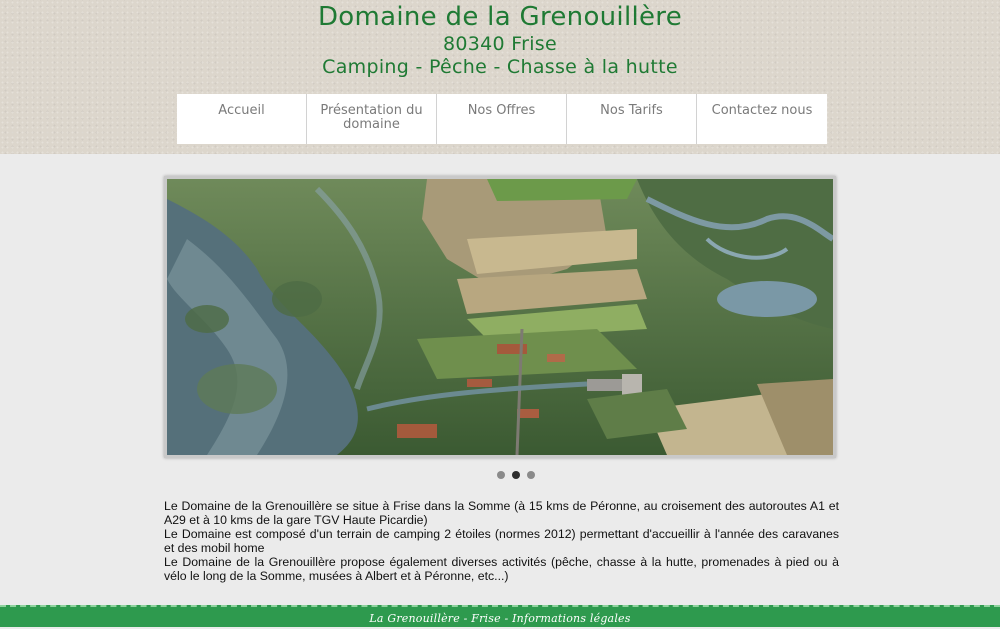 This screenshot has height=629, width=1000. Describe the element at coordinates (500, 67) in the screenshot. I see `site-tagline: Camping - Pêche - Chasse à la hutte` at that location.